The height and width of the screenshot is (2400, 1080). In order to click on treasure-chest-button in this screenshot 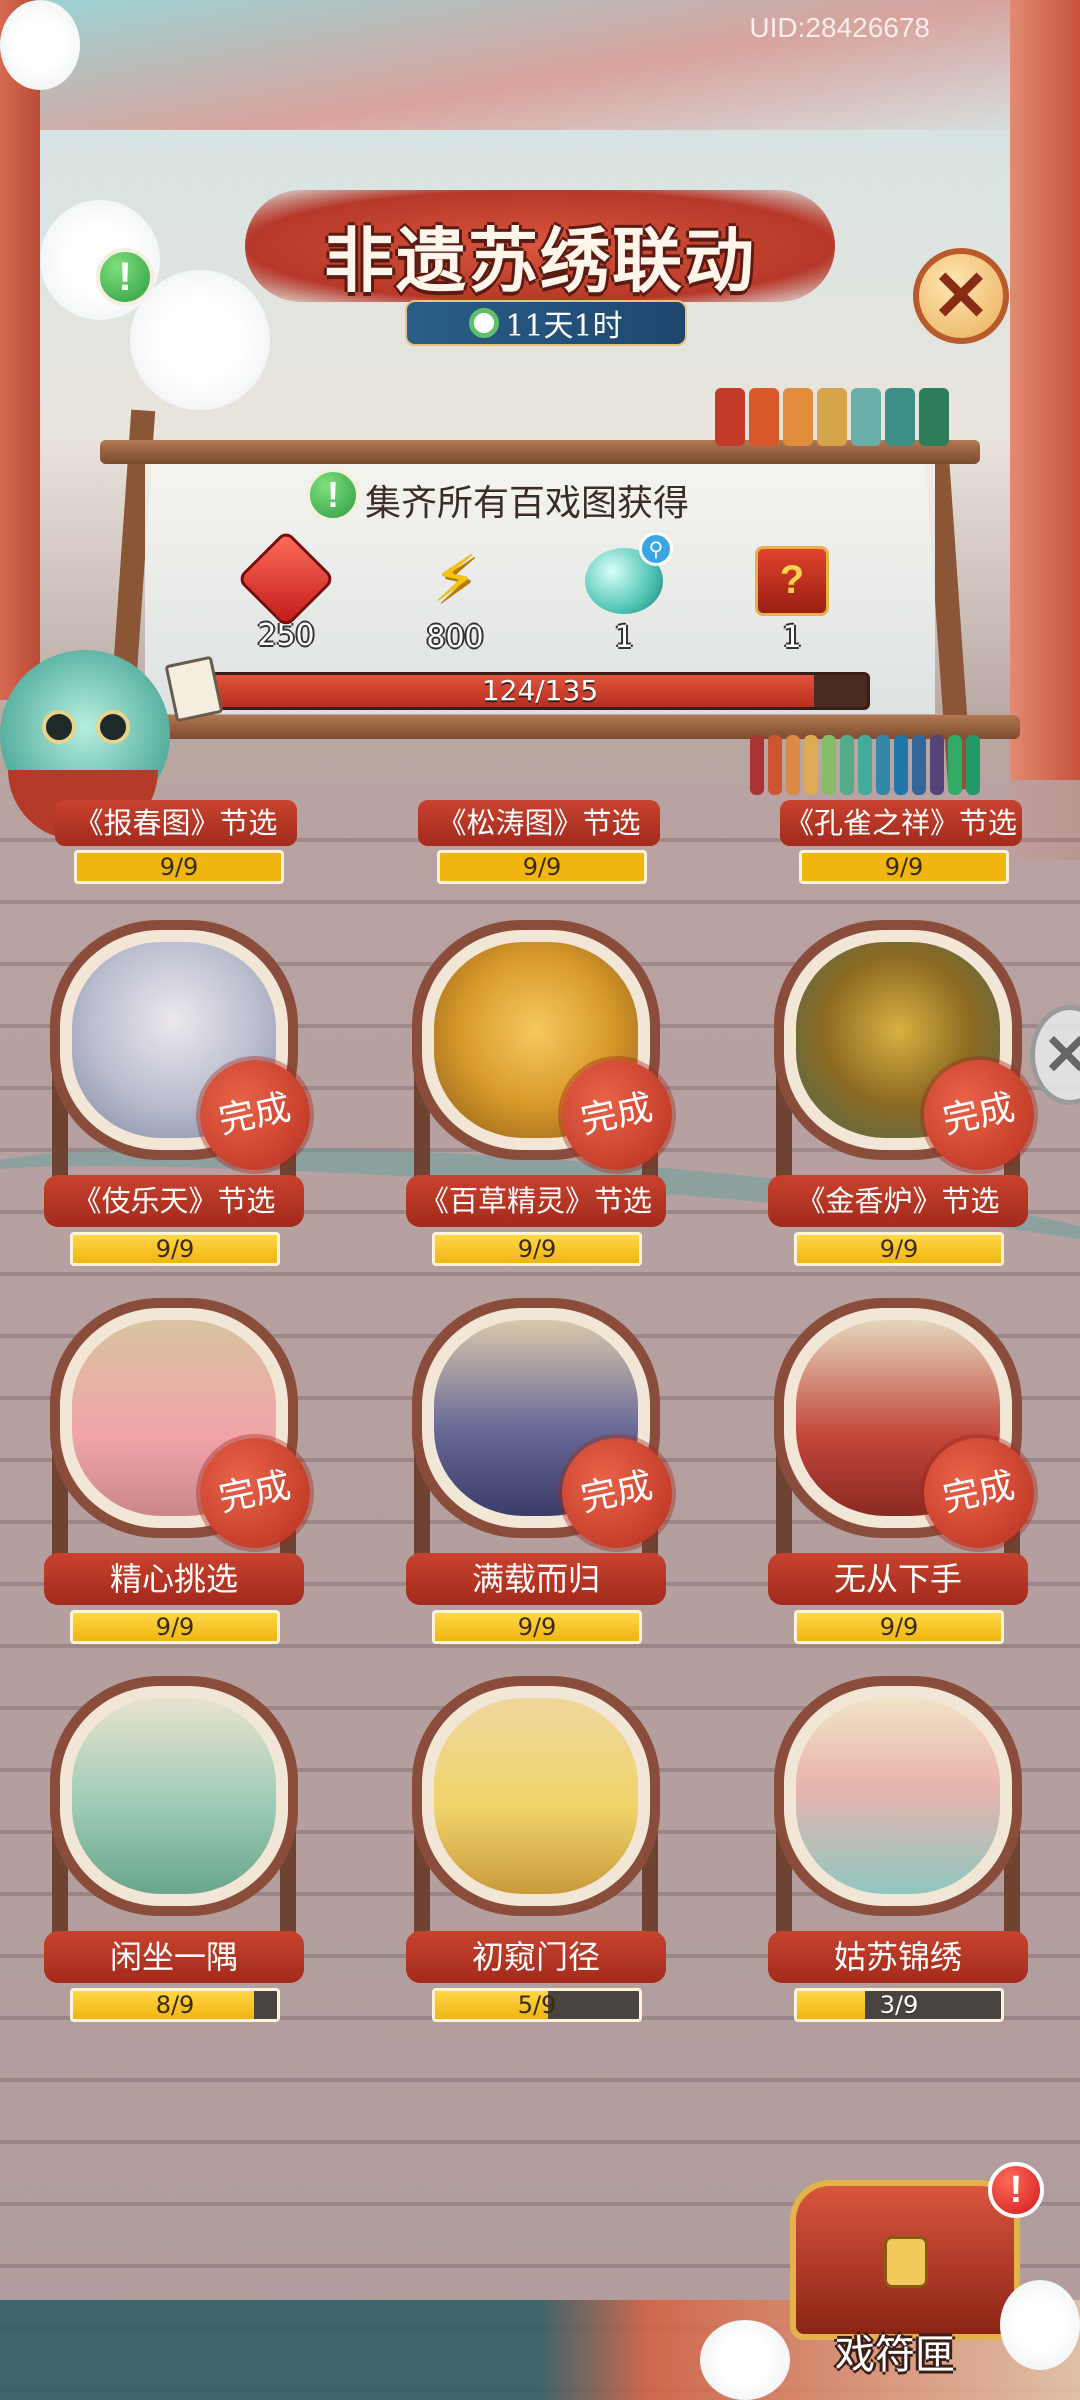, I will do `click(905, 2260)`.